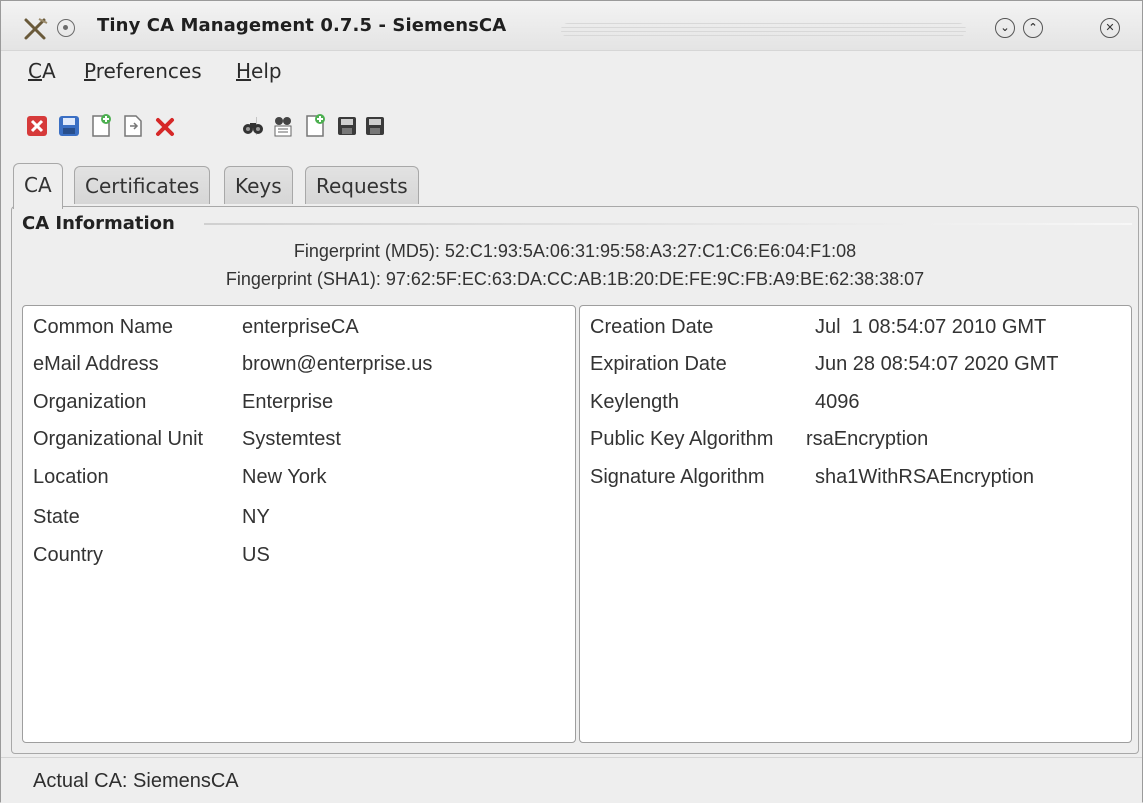 This screenshot has height=803, width=1143. What do you see at coordinates (677, 477) in the screenshot?
I see `detail-label: Signature Algorithm` at bounding box center [677, 477].